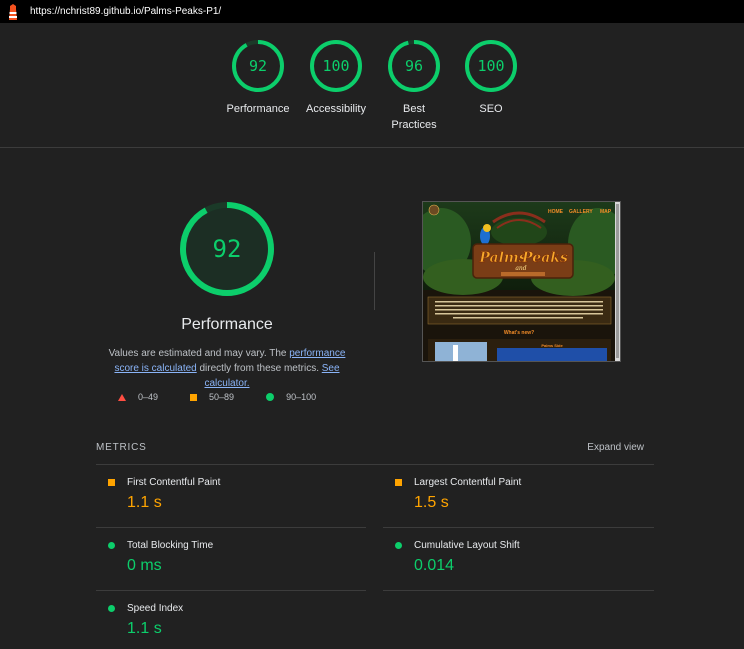  Describe the element at coordinates (227, 324) in the screenshot. I see `performance-title: Performance` at that location.